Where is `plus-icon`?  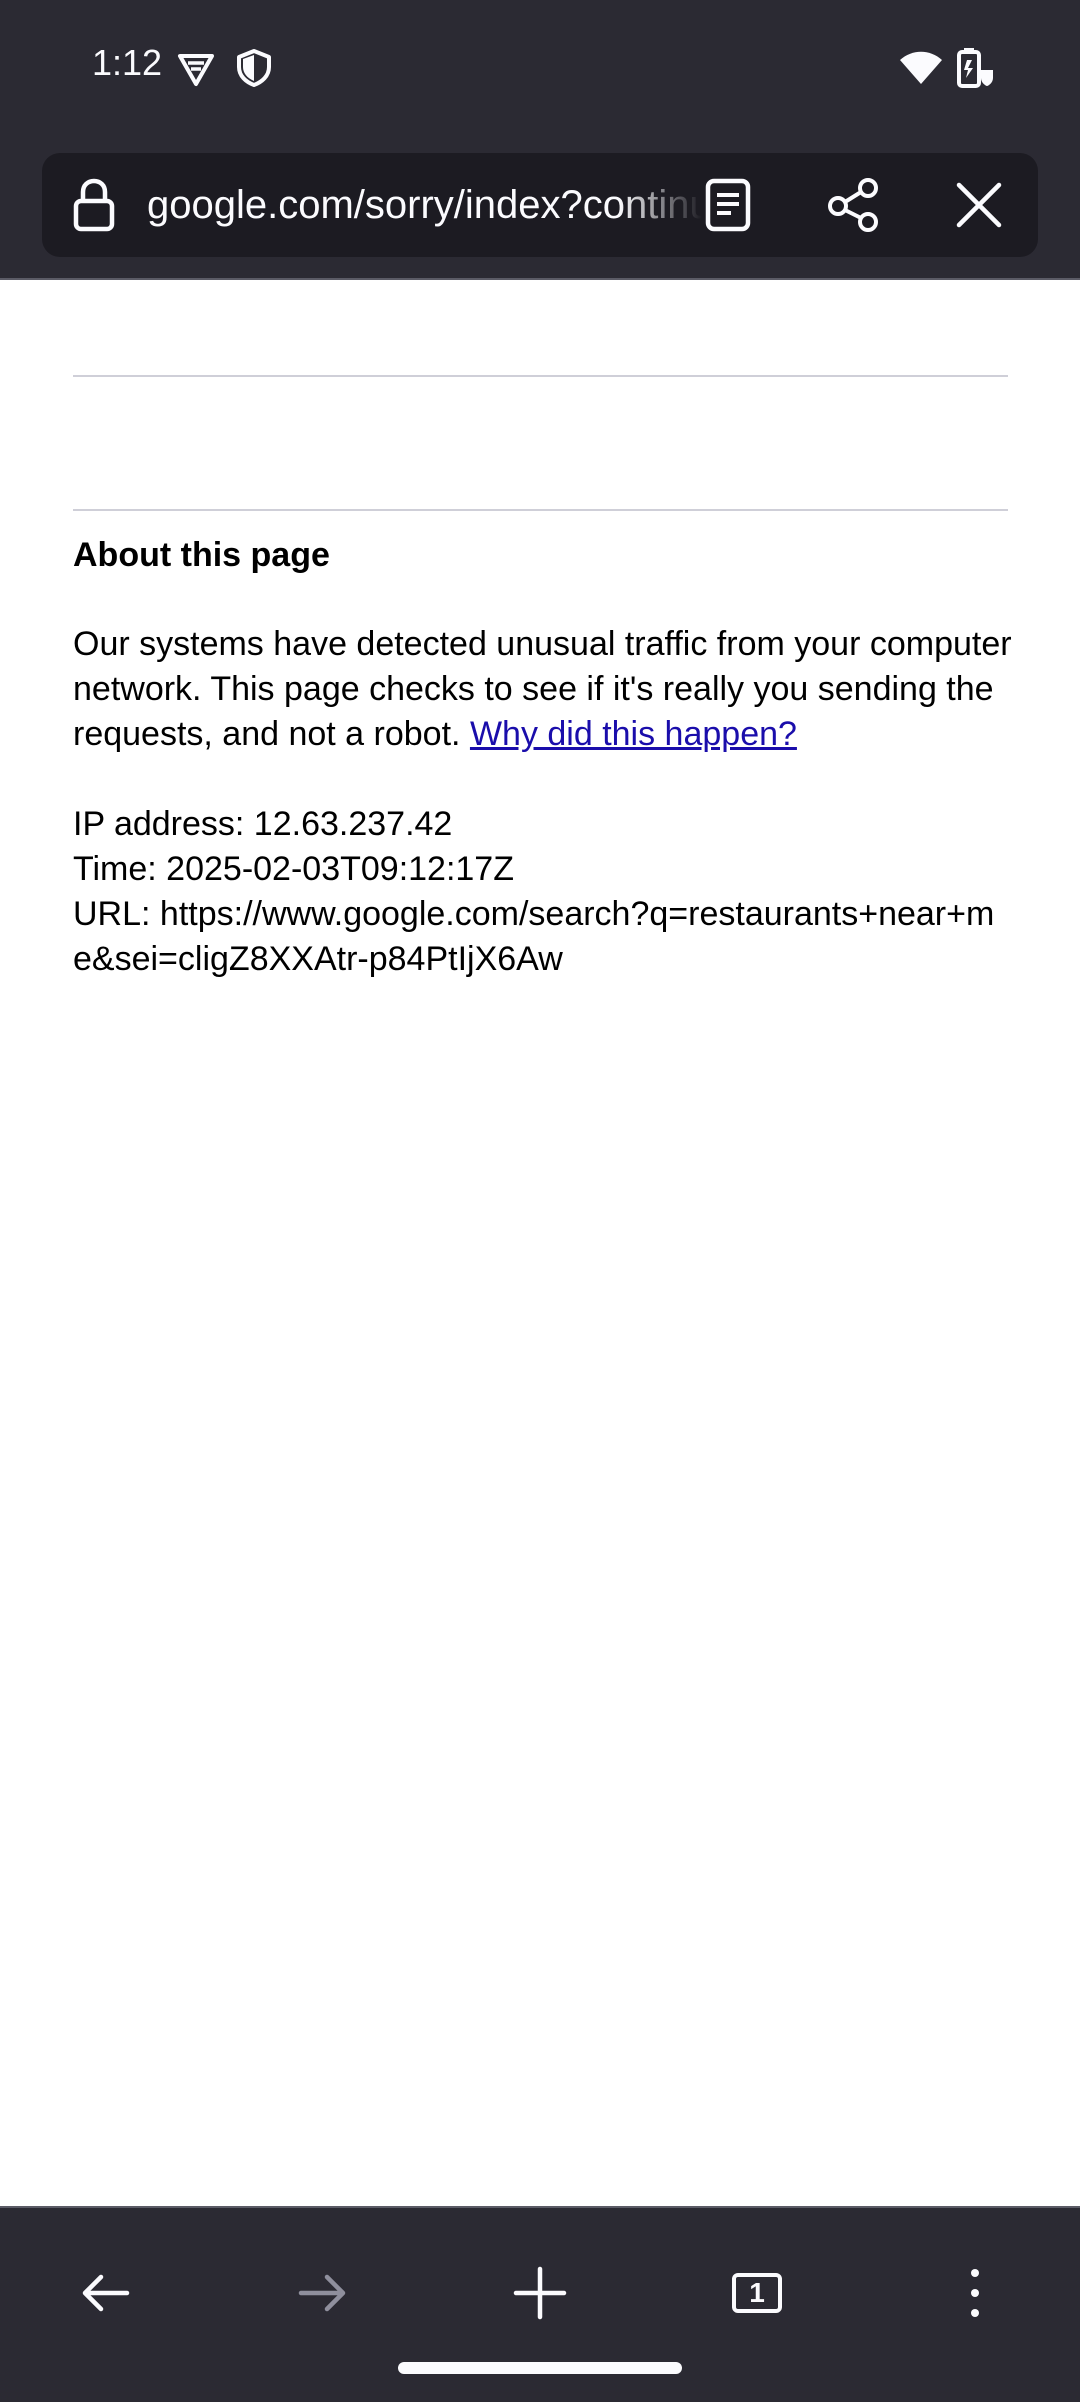
plus-icon is located at coordinates (540, 2293).